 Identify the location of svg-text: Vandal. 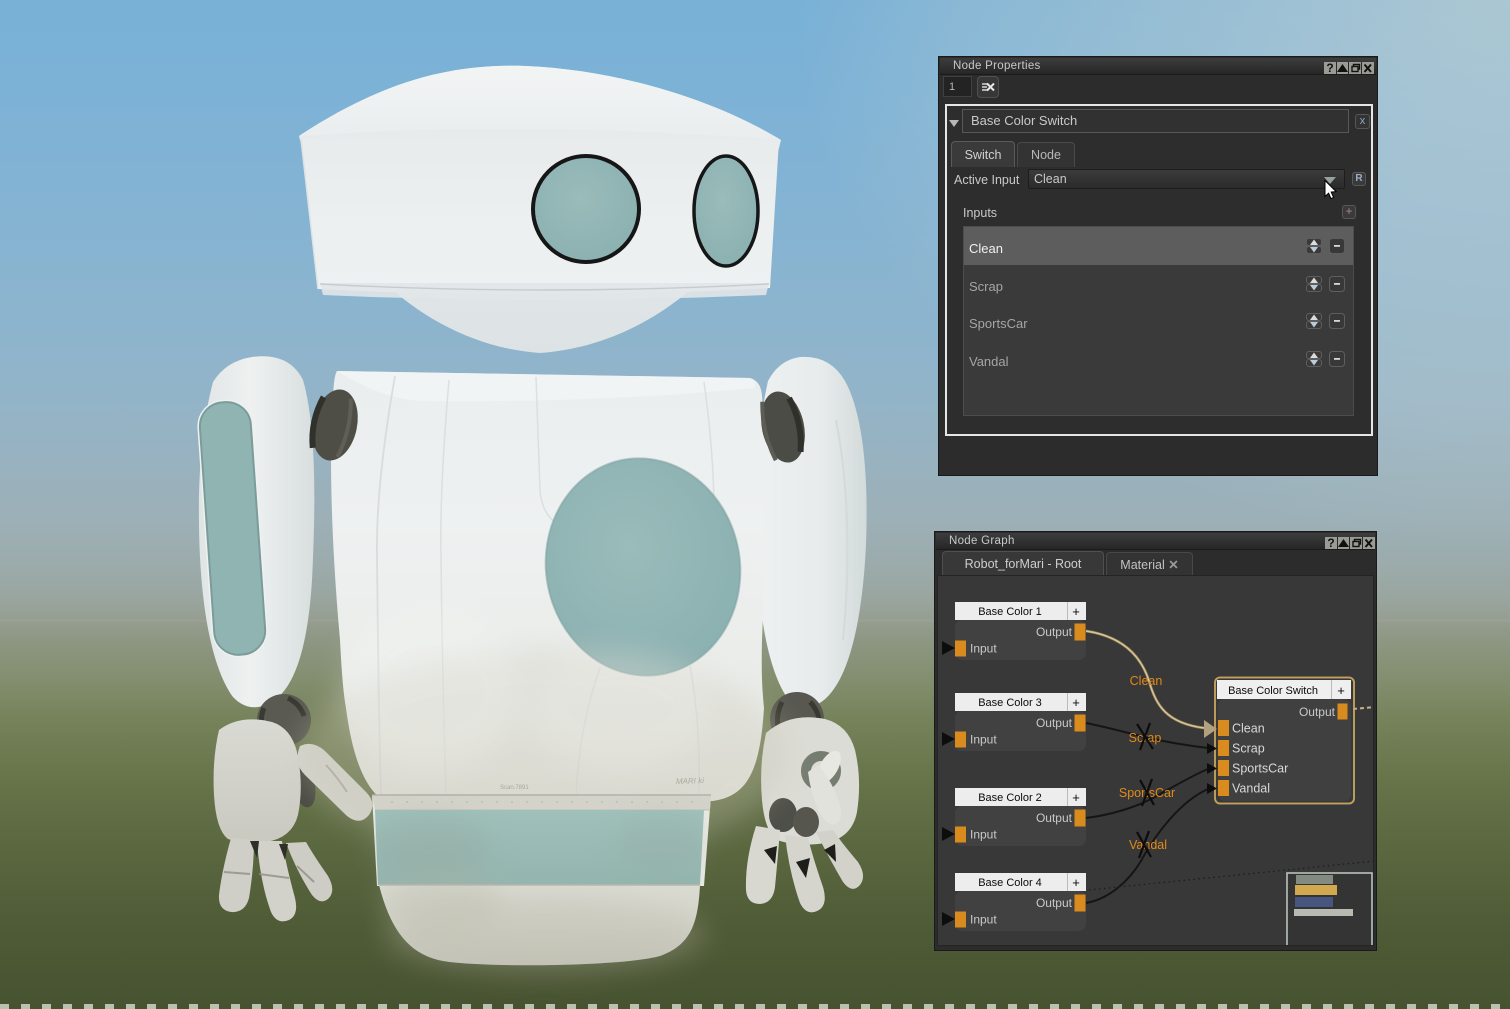
(1251, 789).